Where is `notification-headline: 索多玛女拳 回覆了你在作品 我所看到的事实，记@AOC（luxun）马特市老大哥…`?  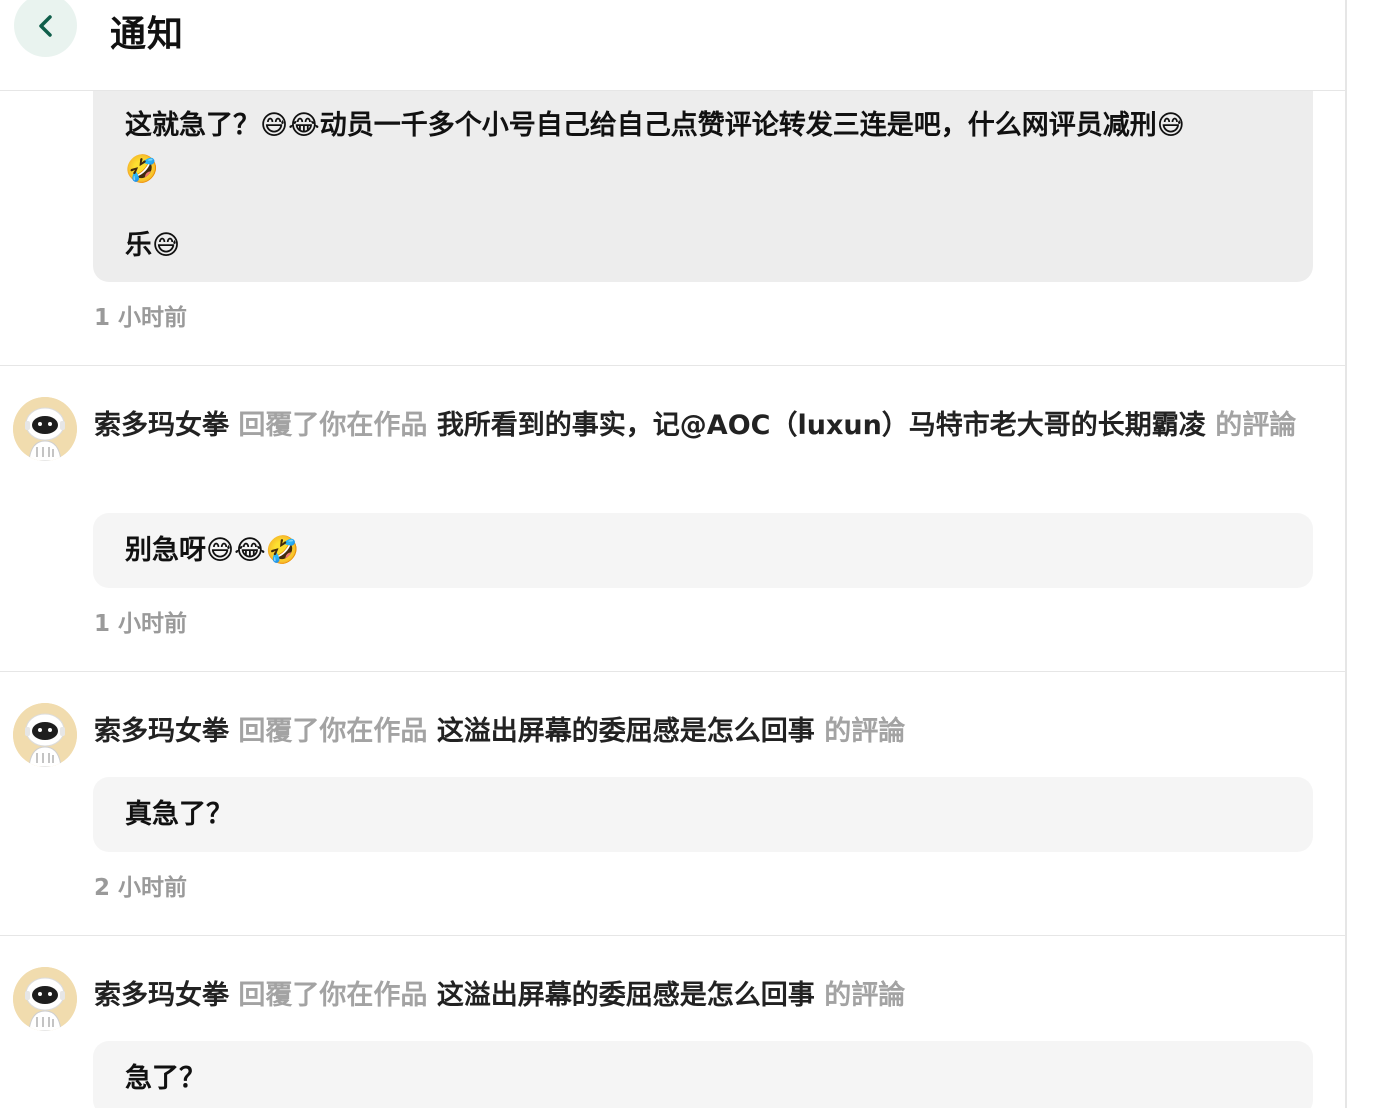
notification-headline: 索多玛女拳 回覆了你在作品 我所看到的事实，记@AOC（luxun）马特市老大哥… is located at coordinates (701, 426).